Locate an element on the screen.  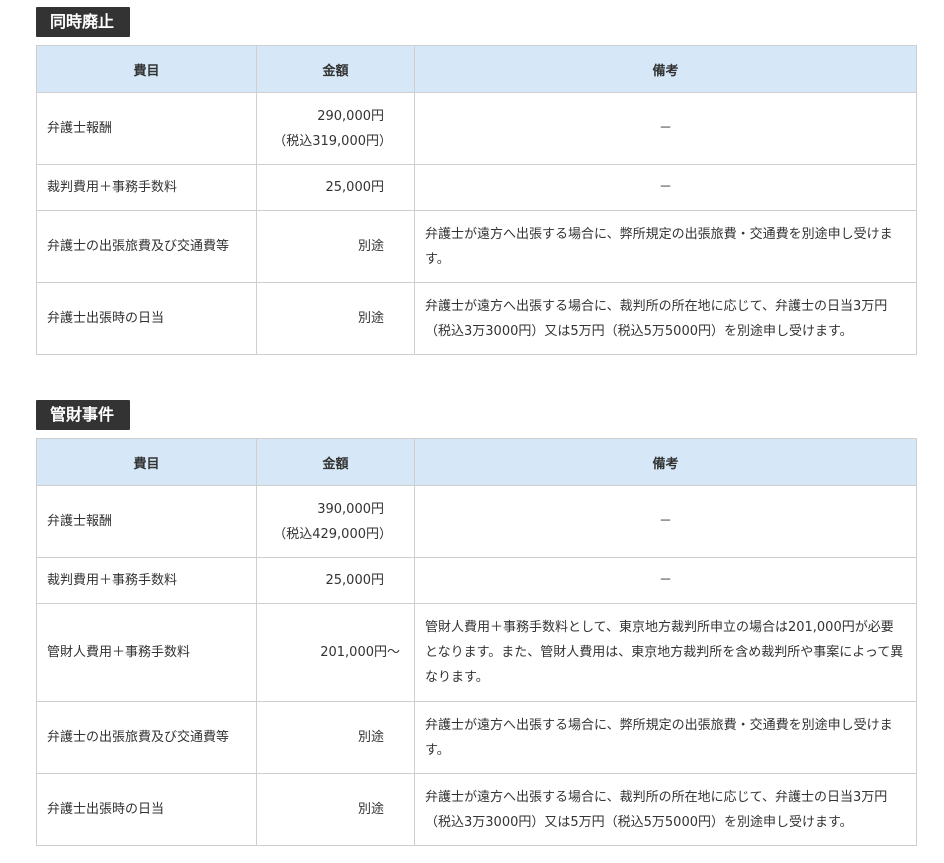
amount-main: 290,000円 is located at coordinates (350, 116).